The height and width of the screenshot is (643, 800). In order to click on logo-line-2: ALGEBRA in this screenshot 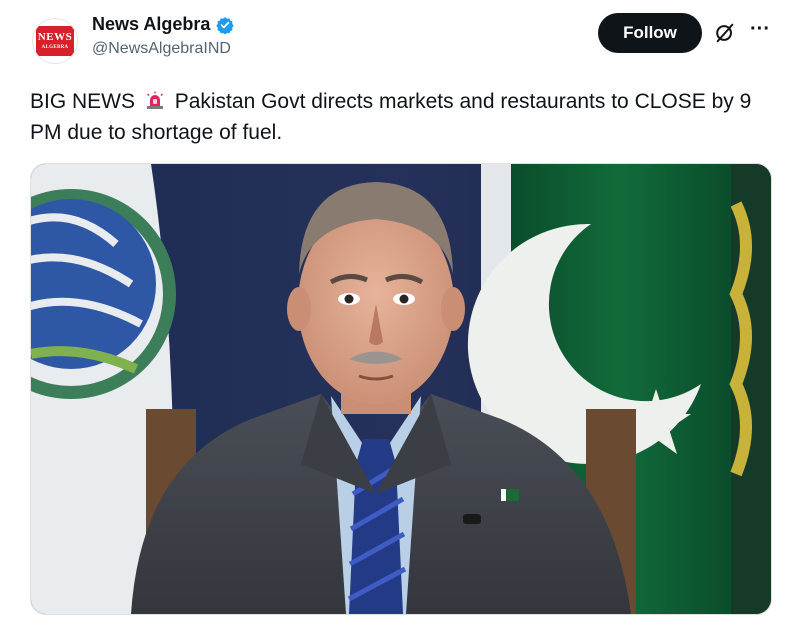, I will do `click(55, 47)`.